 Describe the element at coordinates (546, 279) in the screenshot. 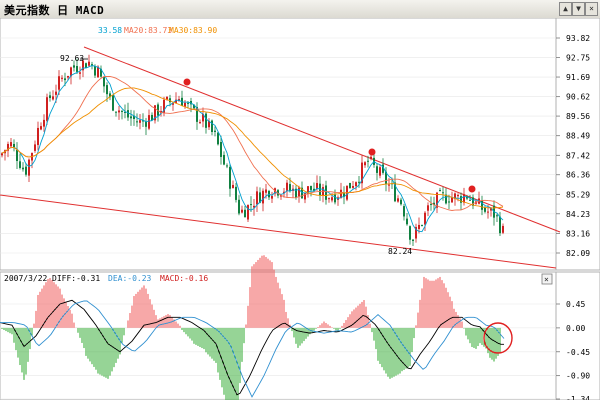

I see `macd-close-icon: ×` at that location.